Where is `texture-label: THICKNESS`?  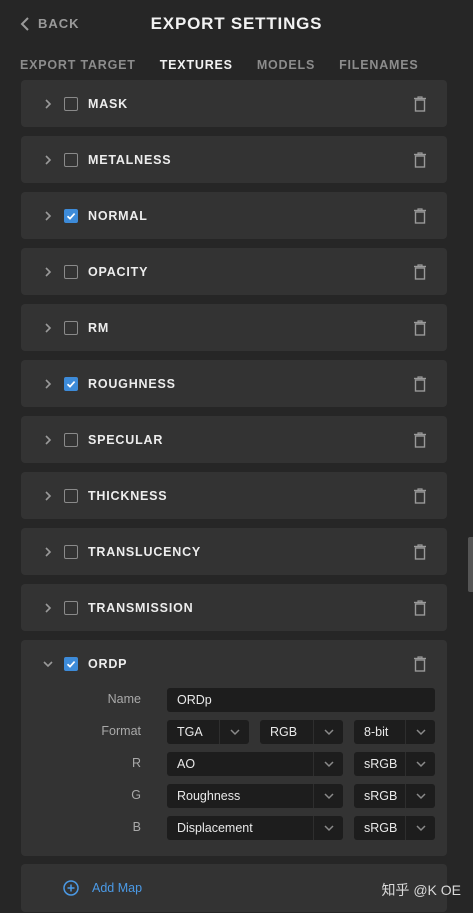
texture-label: THICKNESS is located at coordinates (128, 495).